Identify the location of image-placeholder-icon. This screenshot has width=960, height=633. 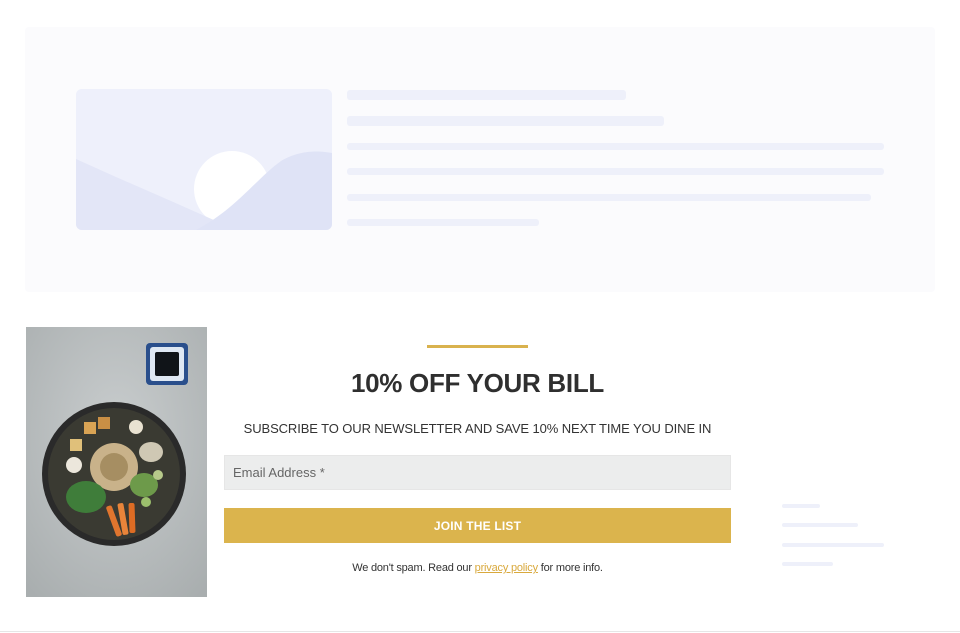
(204, 159).